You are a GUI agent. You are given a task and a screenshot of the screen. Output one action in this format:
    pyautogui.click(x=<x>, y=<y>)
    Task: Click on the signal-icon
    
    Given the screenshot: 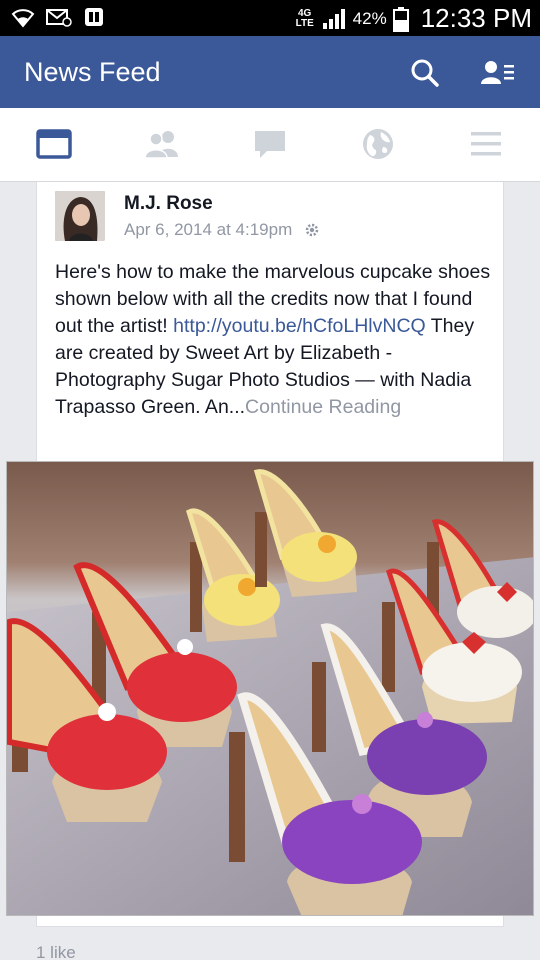 What is the action you would take?
    pyautogui.click(x=333, y=18)
    